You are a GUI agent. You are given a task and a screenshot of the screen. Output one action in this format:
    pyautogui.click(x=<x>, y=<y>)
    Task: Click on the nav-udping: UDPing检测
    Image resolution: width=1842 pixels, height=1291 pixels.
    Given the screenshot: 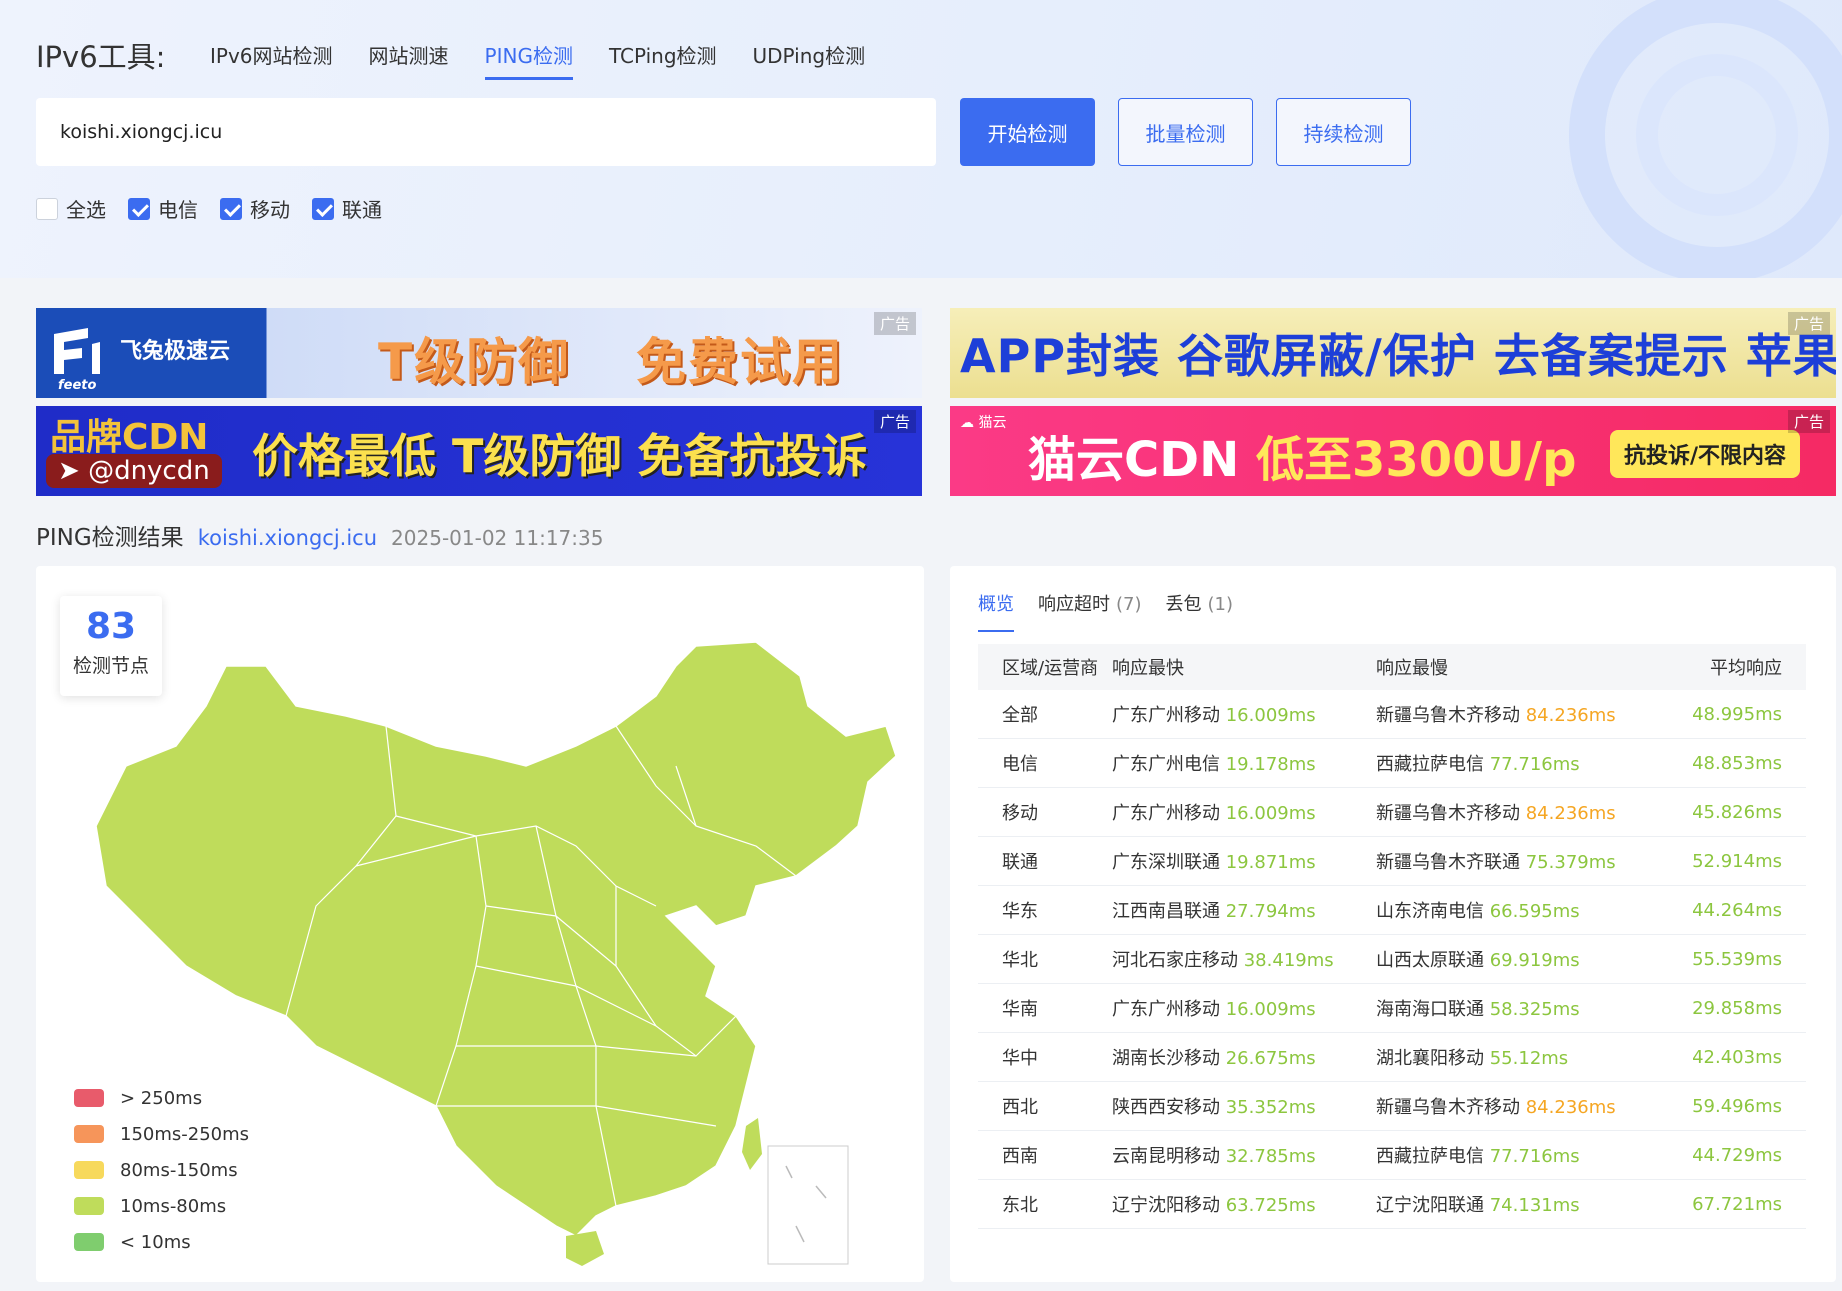 What is the action you would take?
    pyautogui.click(x=809, y=60)
    